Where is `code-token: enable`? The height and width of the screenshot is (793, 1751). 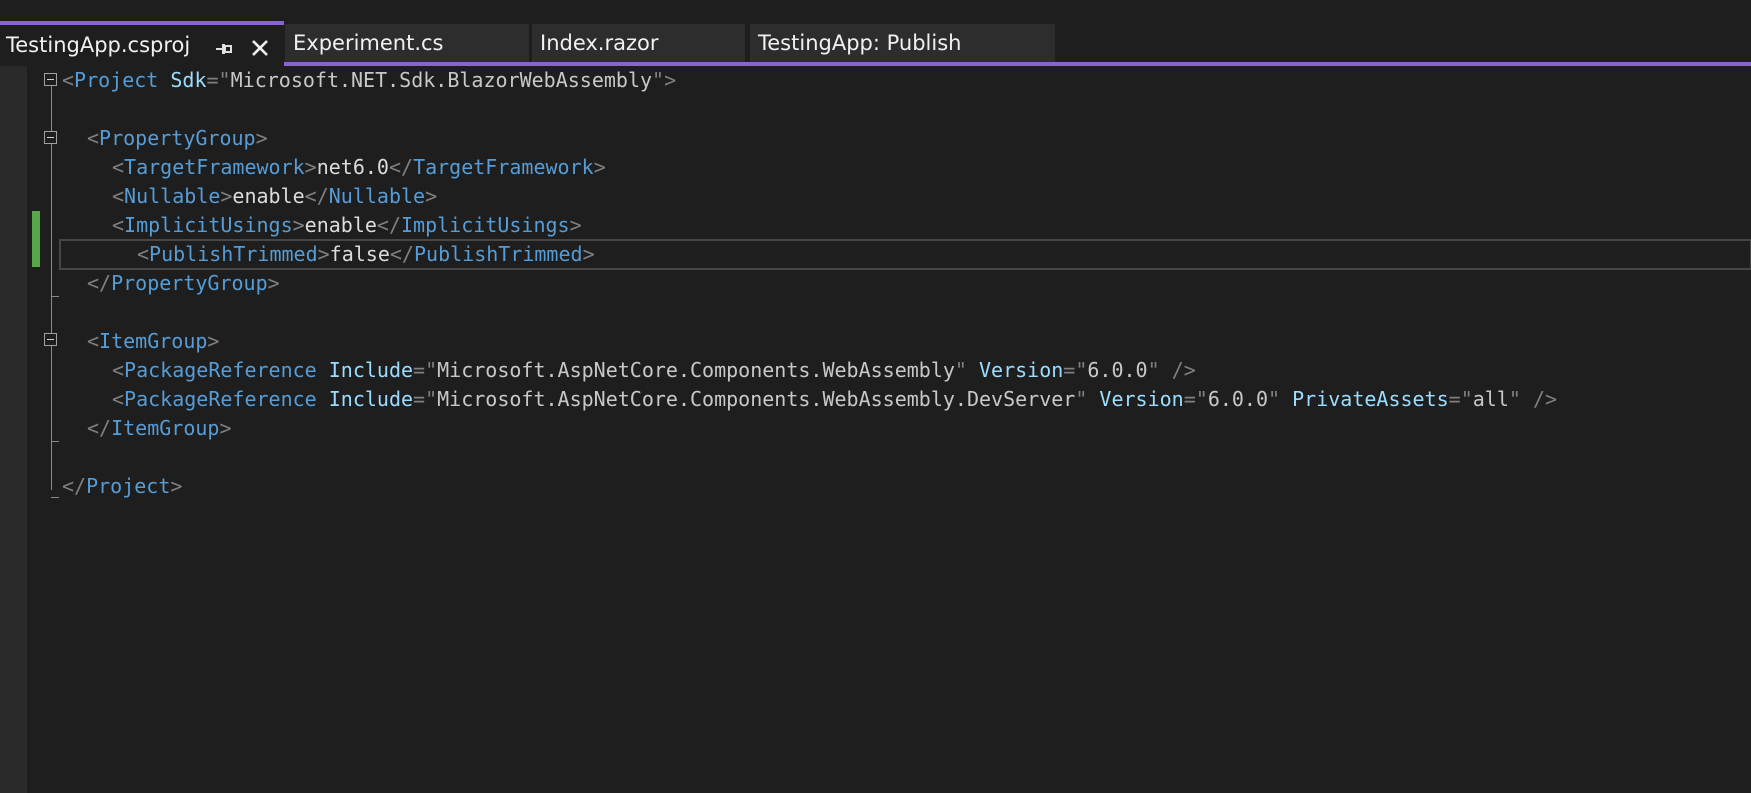 code-token: enable is located at coordinates (268, 196).